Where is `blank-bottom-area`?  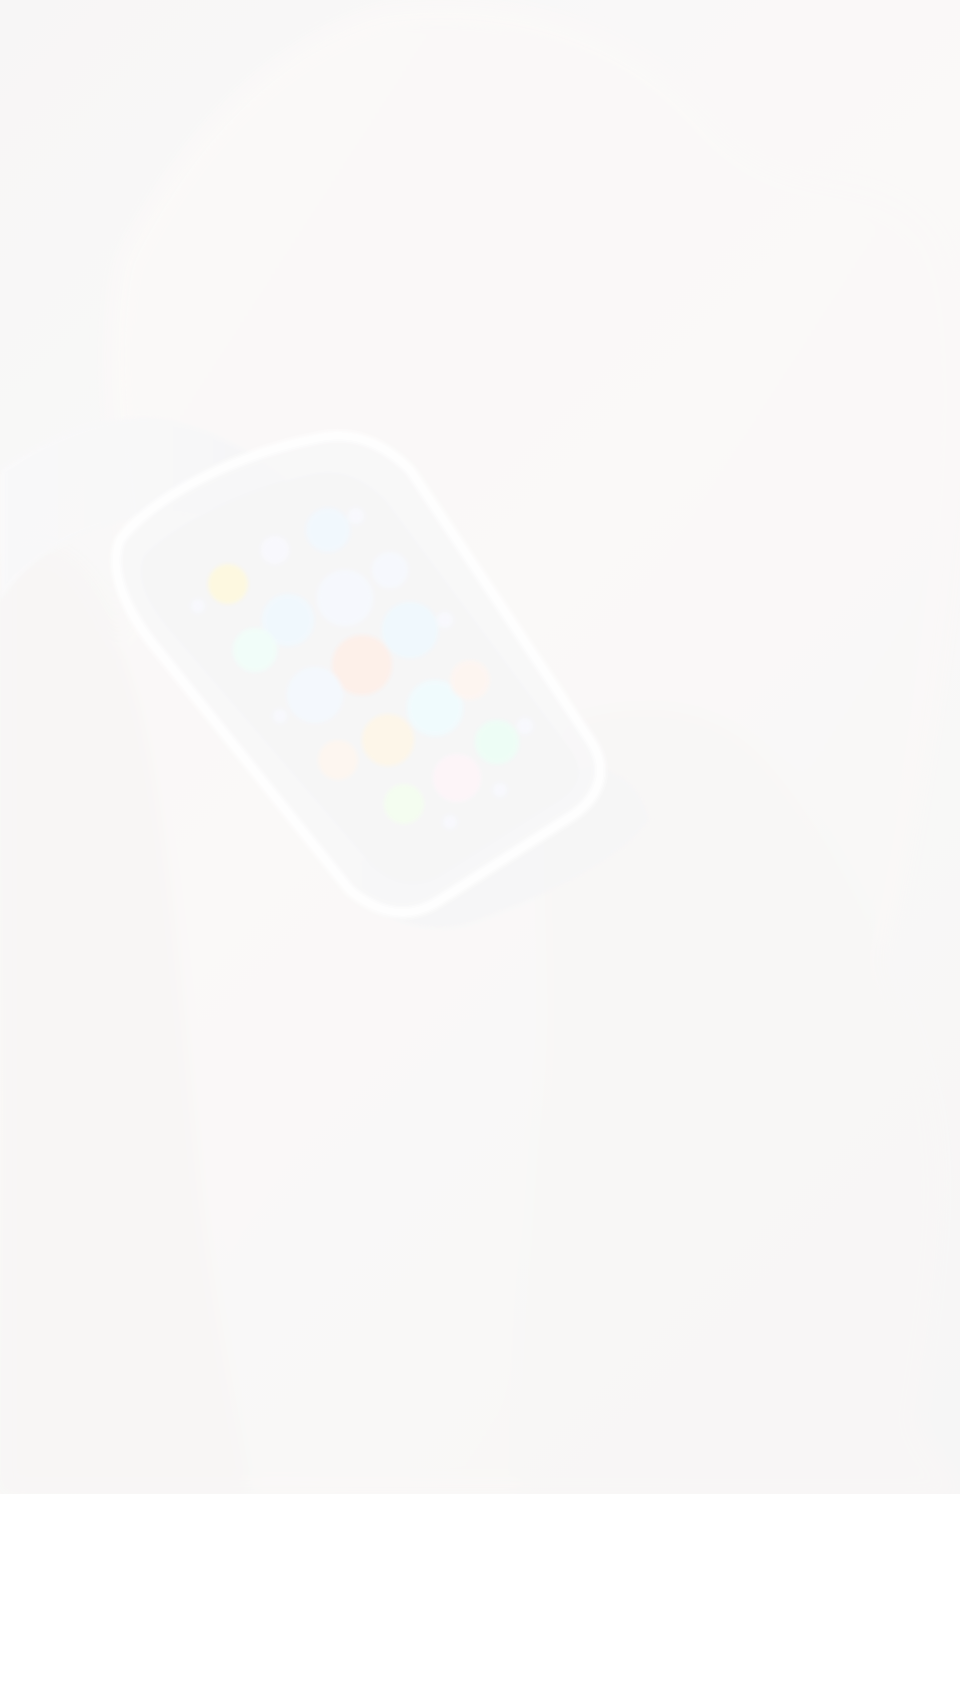 blank-bottom-area is located at coordinates (480, 1599).